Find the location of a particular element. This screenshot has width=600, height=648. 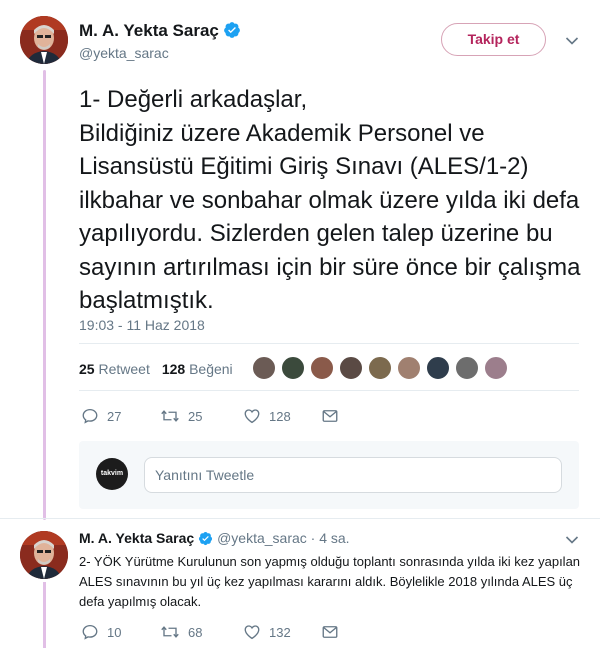

retweet-stat: 25 Retweet is located at coordinates (114, 369).